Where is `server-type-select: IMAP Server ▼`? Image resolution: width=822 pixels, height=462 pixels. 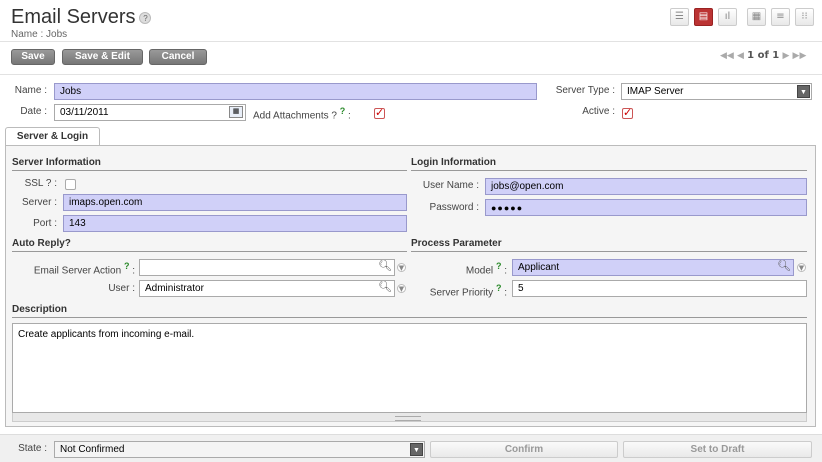
server-type-select: IMAP Server ▼ is located at coordinates (716, 91).